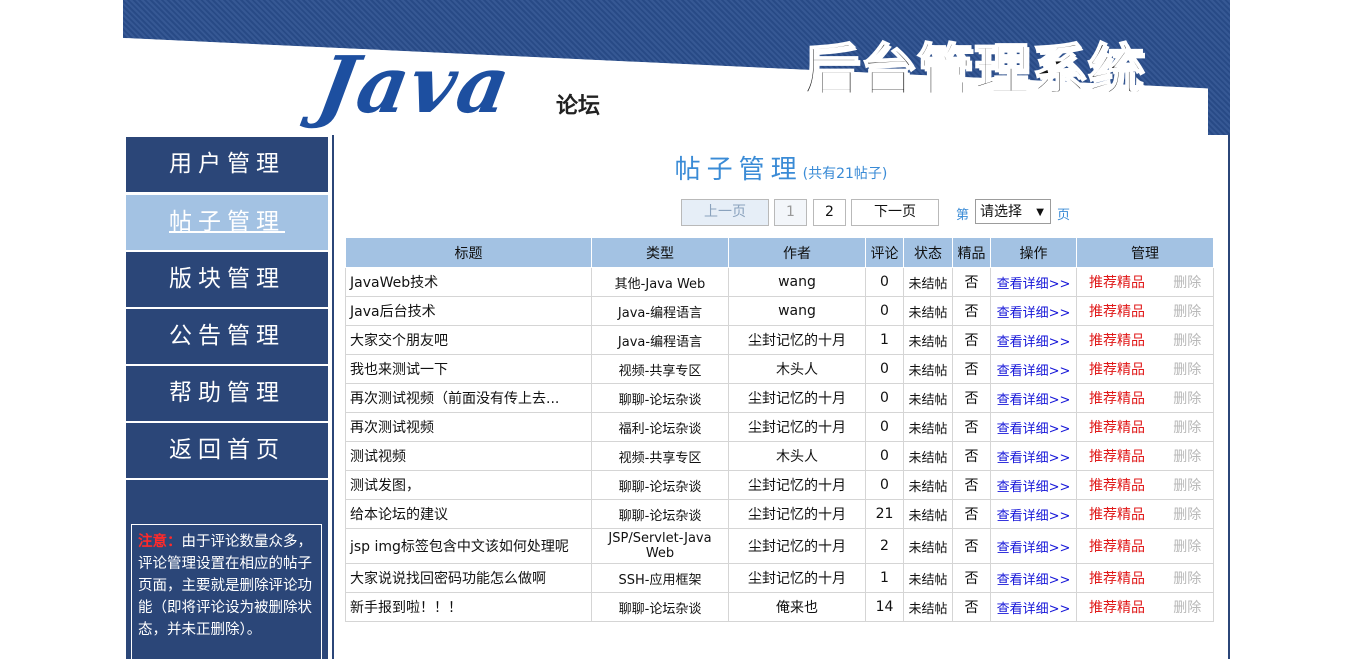 This screenshot has height=672, width=1366. I want to click on table-row: 我也来测试一下 视频-共享专区 木头人 0 未结帖否查看详细>> 推荐精品 删除, so click(779, 369).